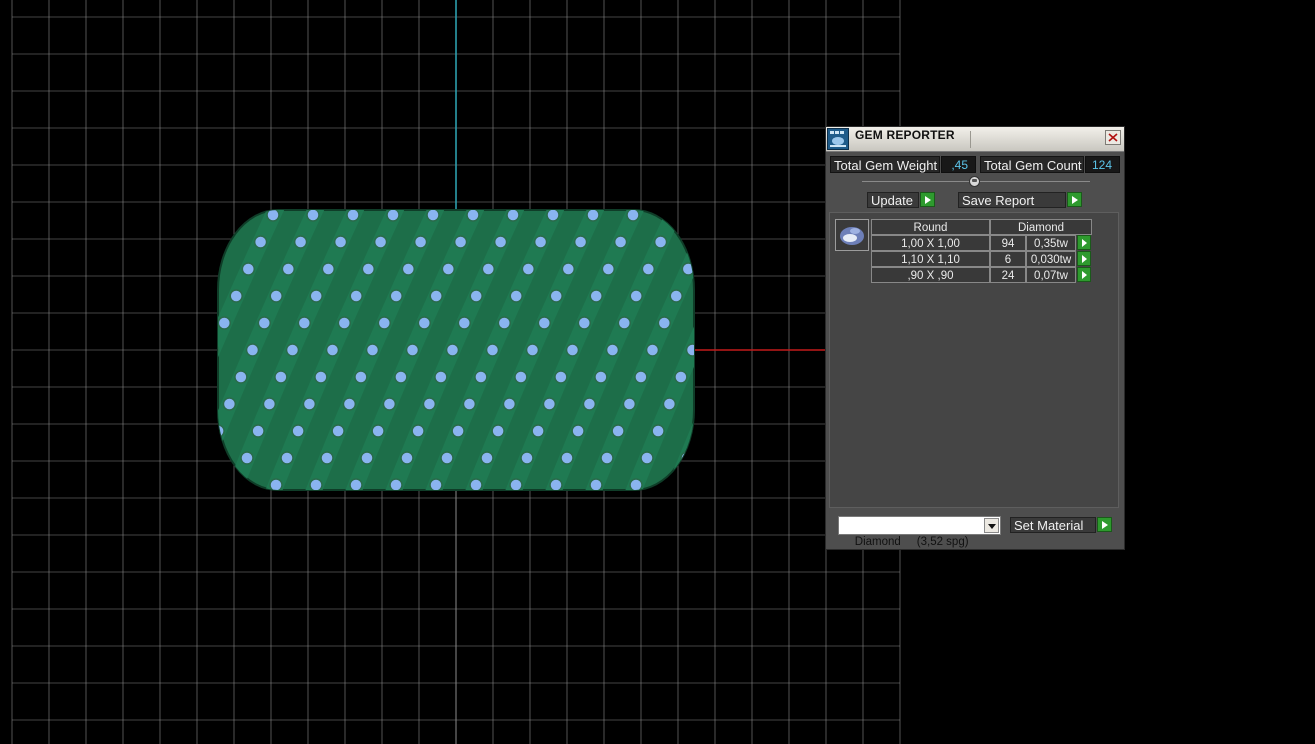 The height and width of the screenshot is (744, 1315). I want to click on material-select: Diamond (3,52 spg), so click(919, 532).